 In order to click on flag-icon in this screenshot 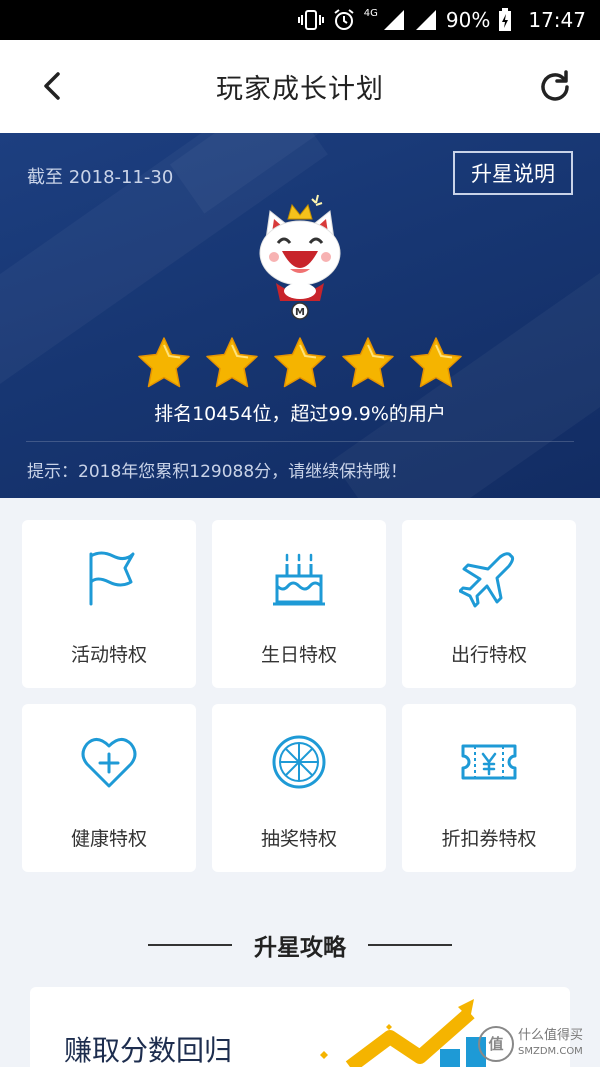, I will do `click(112, 578)`.